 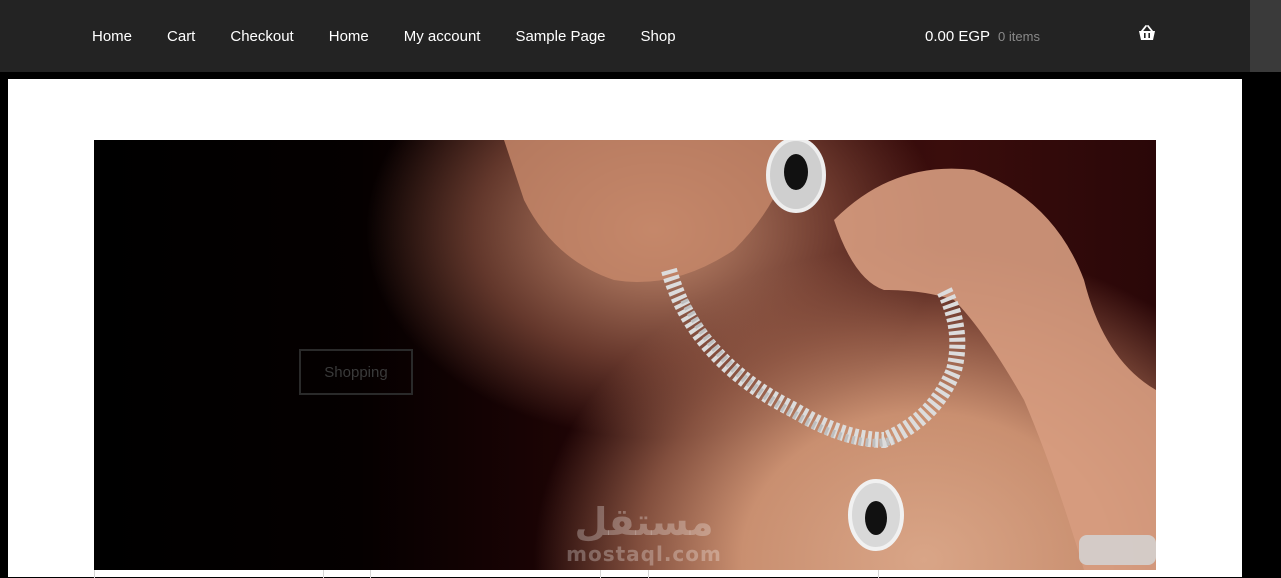 What do you see at coordinates (1019, 36) in the screenshot?
I see `cart-item-count: 0 items` at bounding box center [1019, 36].